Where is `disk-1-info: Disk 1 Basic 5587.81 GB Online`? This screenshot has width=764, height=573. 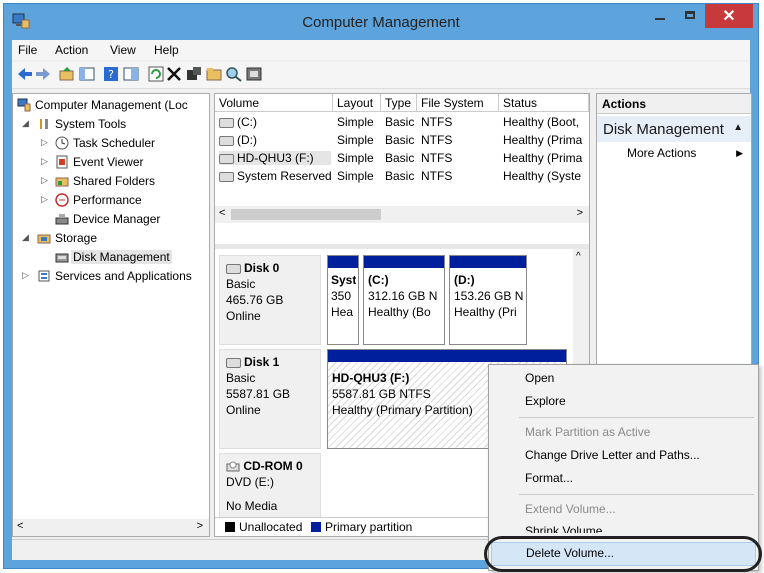
disk-1-info: Disk 1 Basic 5587.81 GB Online is located at coordinates (270, 399).